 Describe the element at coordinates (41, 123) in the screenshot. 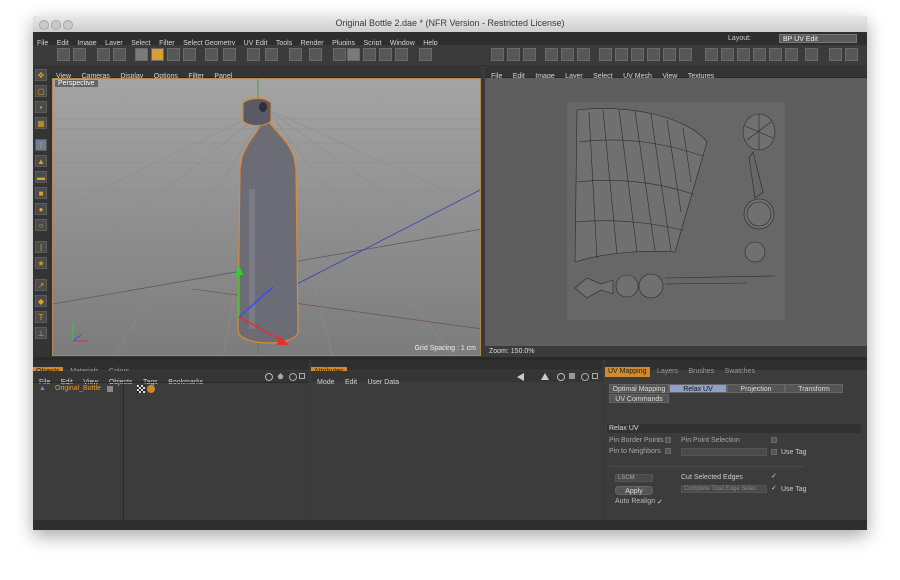

I see `checker-icon: ▦` at that location.